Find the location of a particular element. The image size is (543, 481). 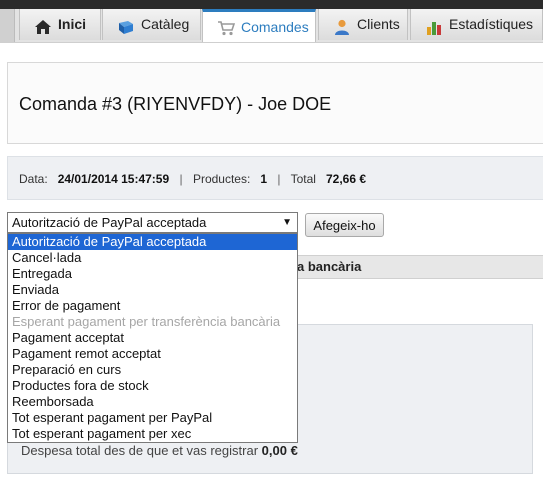

top-bar is located at coordinates (271, 4).